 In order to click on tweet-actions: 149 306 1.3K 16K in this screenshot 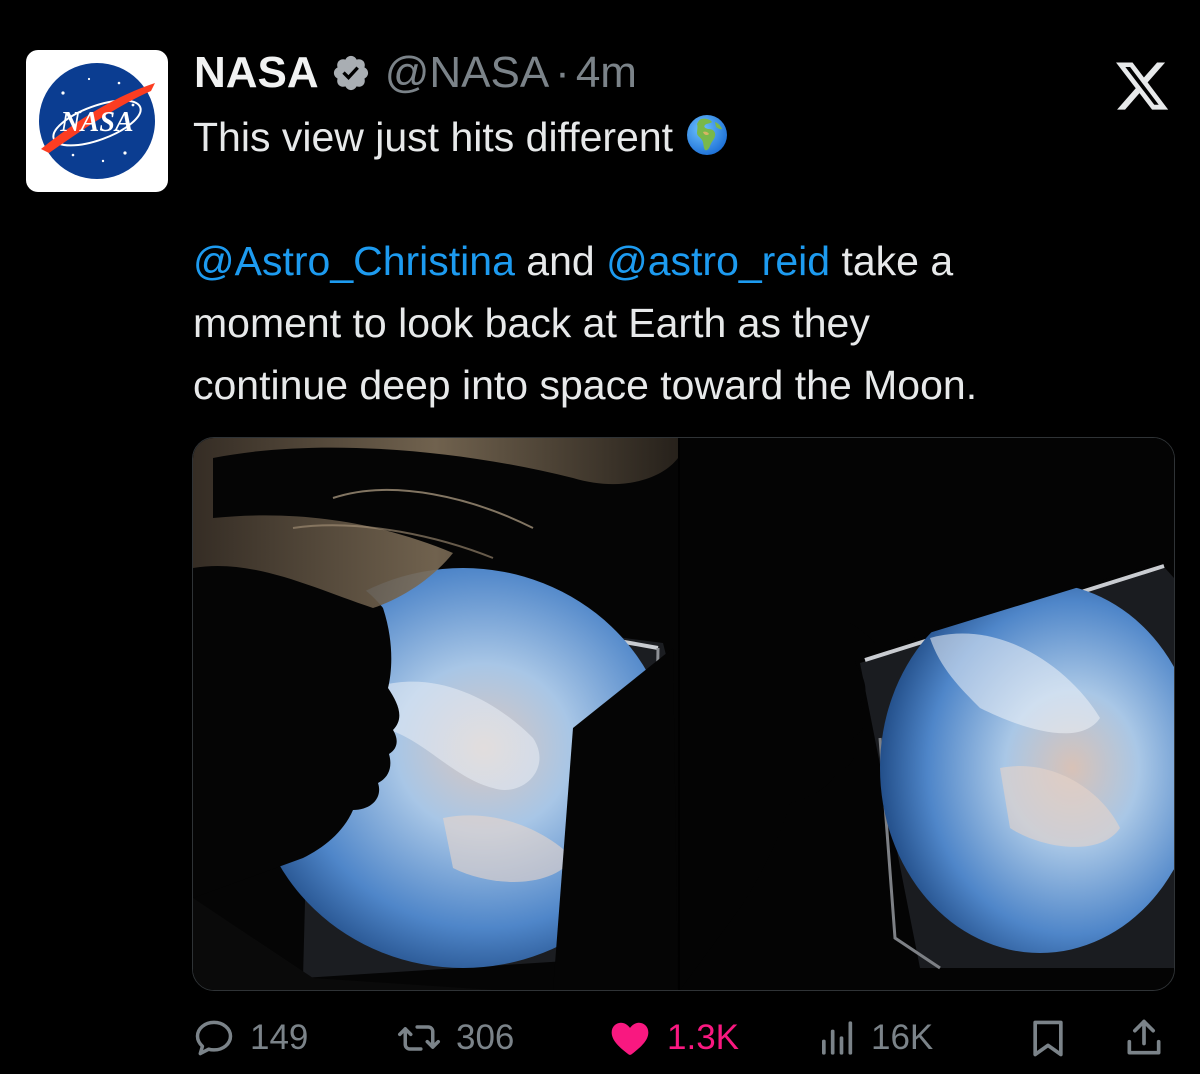, I will do `click(600, 1038)`.